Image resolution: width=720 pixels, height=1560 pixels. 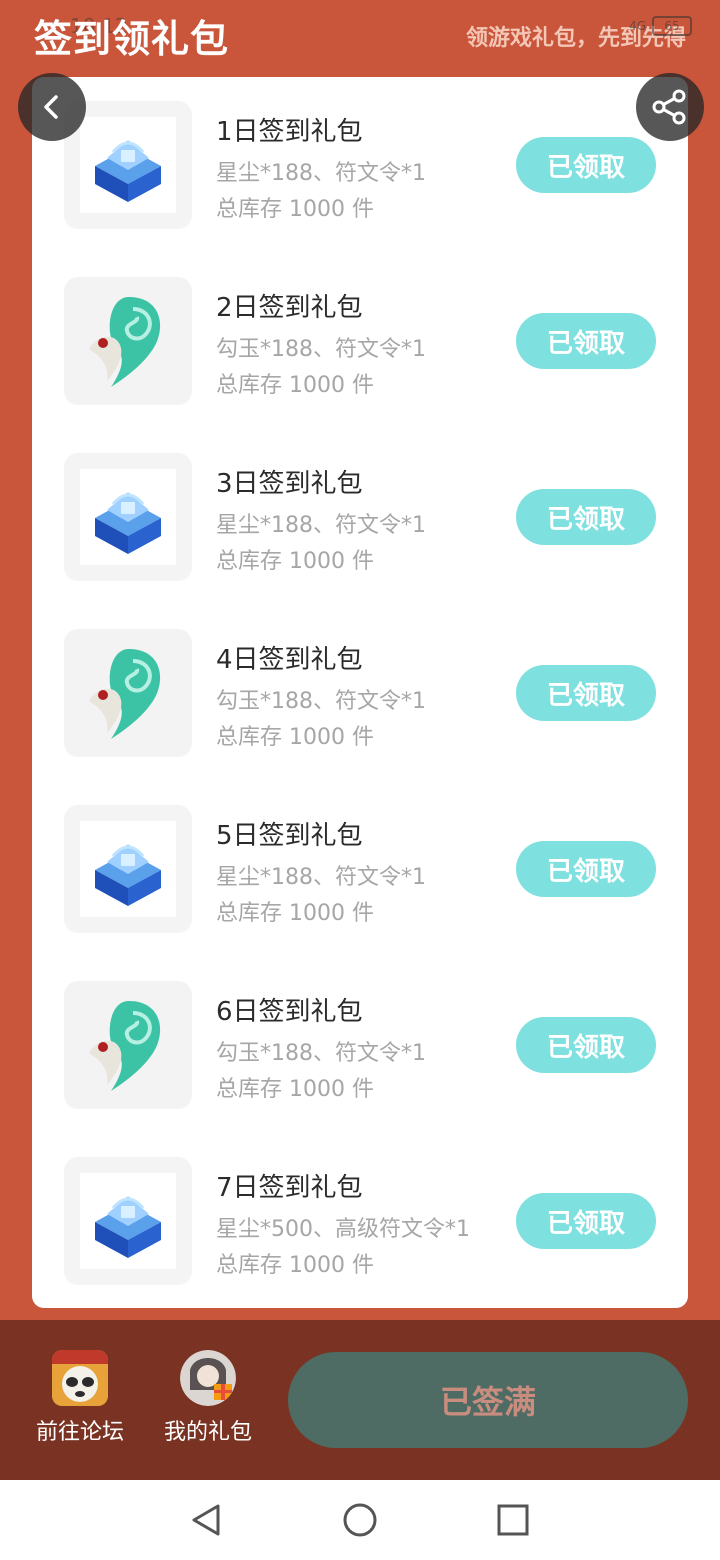 I want to click on battery-level: 65, so click(x=672, y=26).